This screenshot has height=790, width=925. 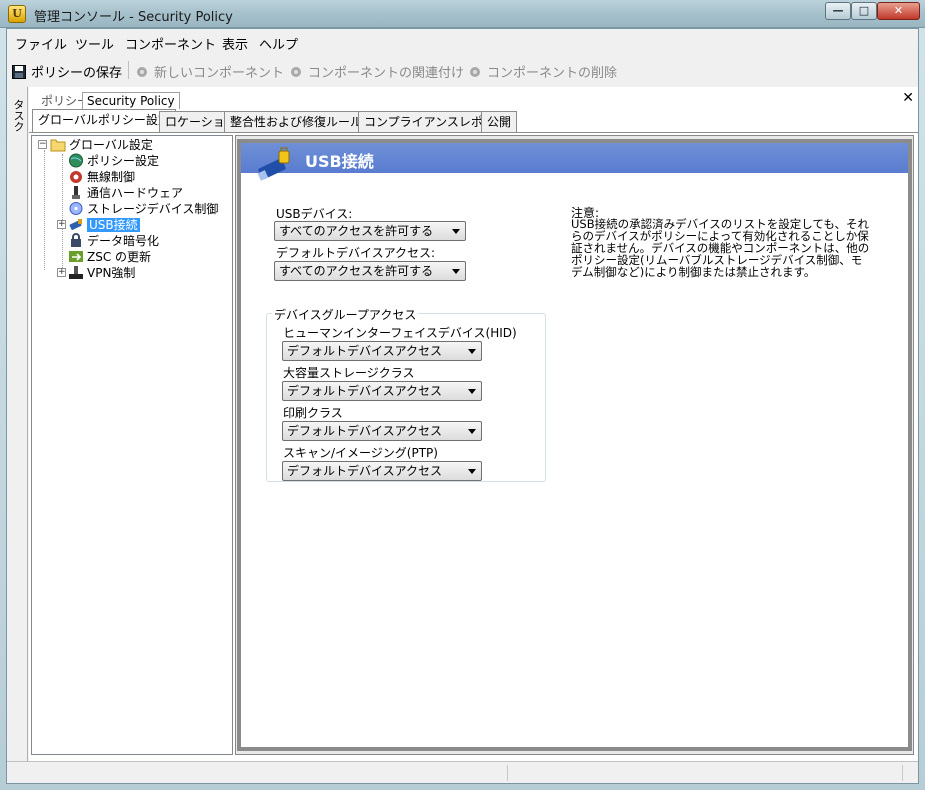 I want to click on disc-icon, so click(x=76, y=208).